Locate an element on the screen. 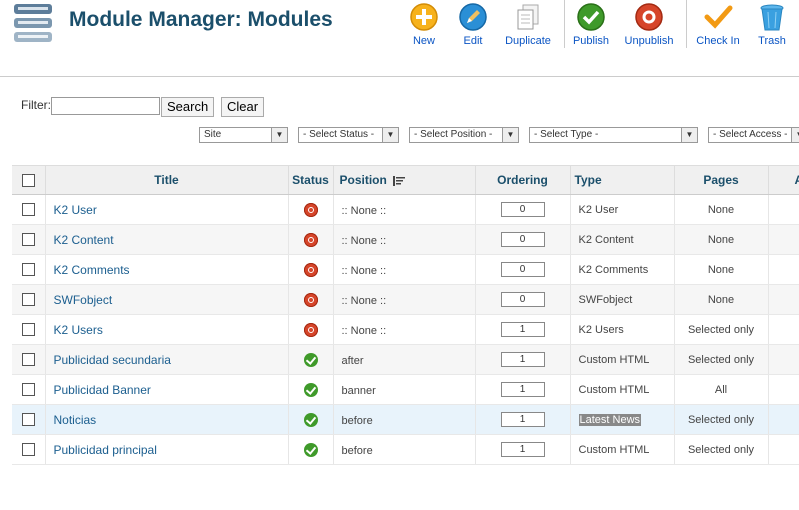 This screenshot has width=799, height=510. position-select: - Select Position - ▼ is located at coordinates (464, 135).